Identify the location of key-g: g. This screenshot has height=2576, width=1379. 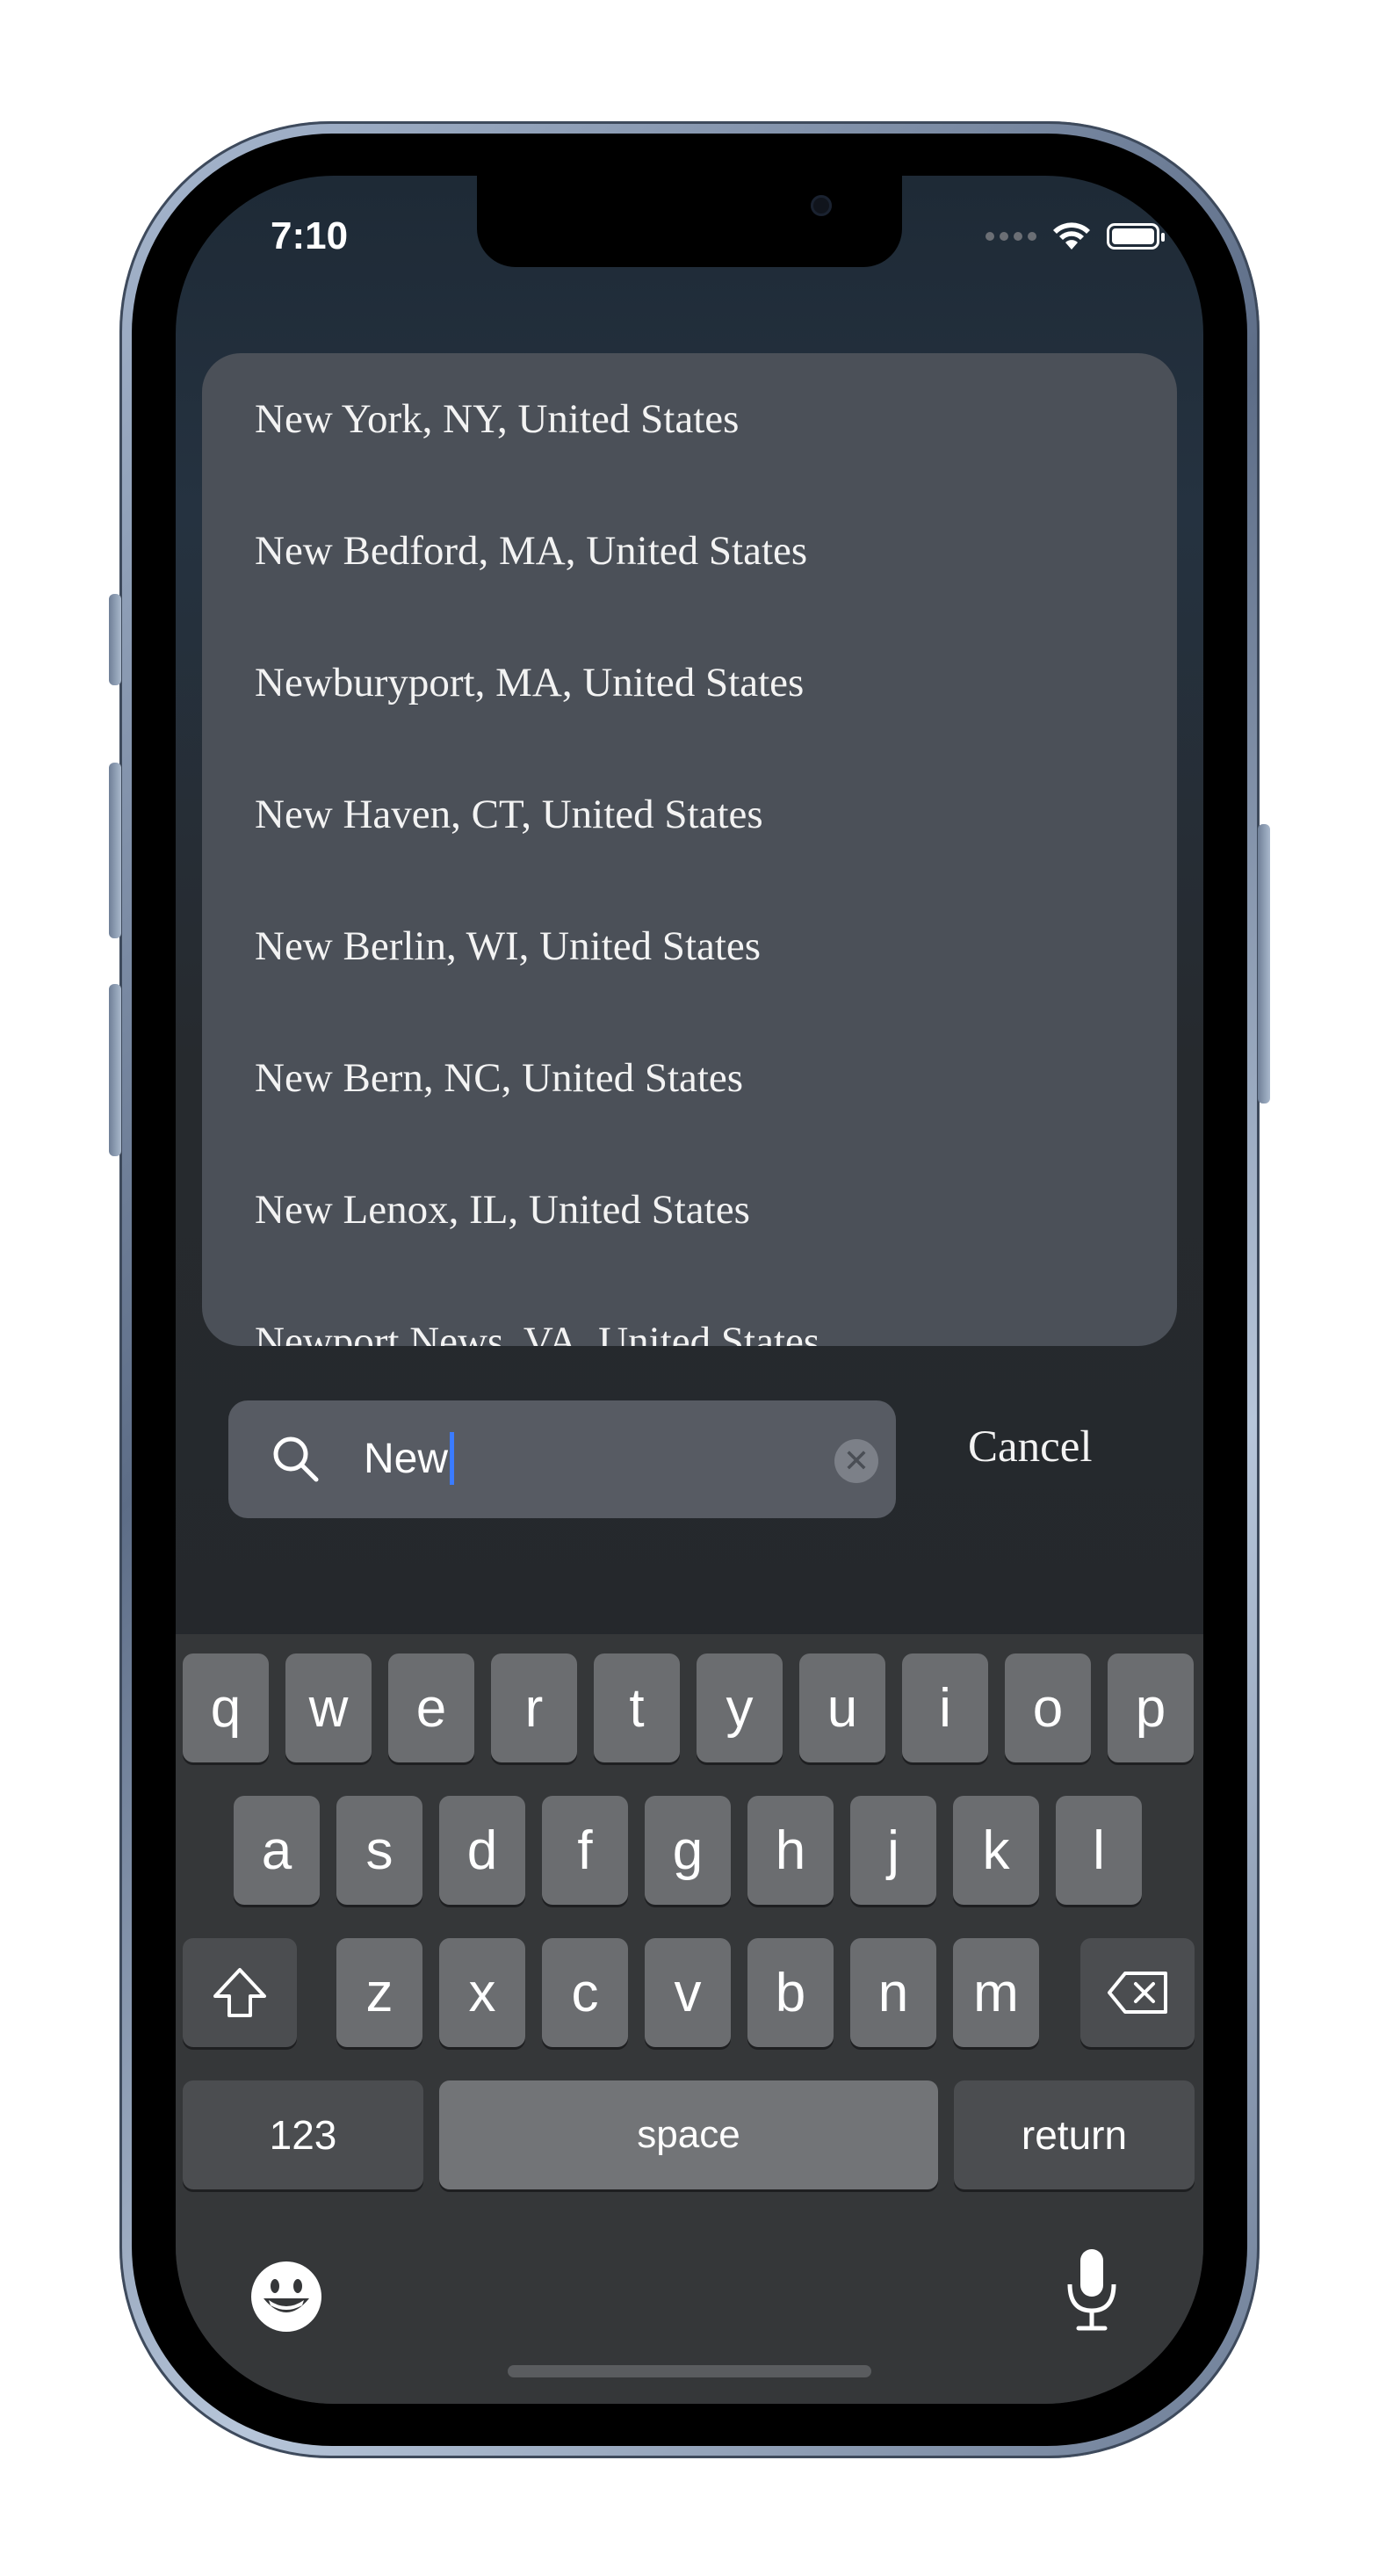
(688, 1850).